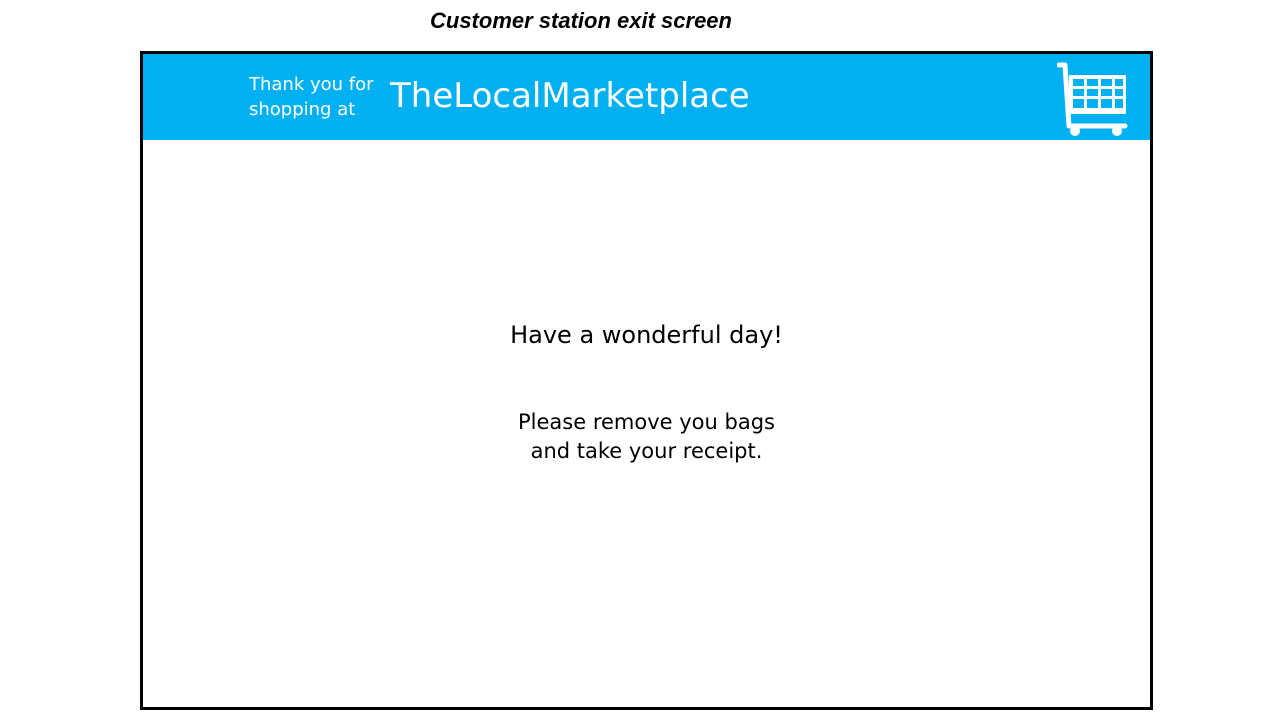 Image resolution: width=1280 pixels, height=720 pixels. I want to click on thank-you-text: Thank you for shopping at, so click(319, 97).